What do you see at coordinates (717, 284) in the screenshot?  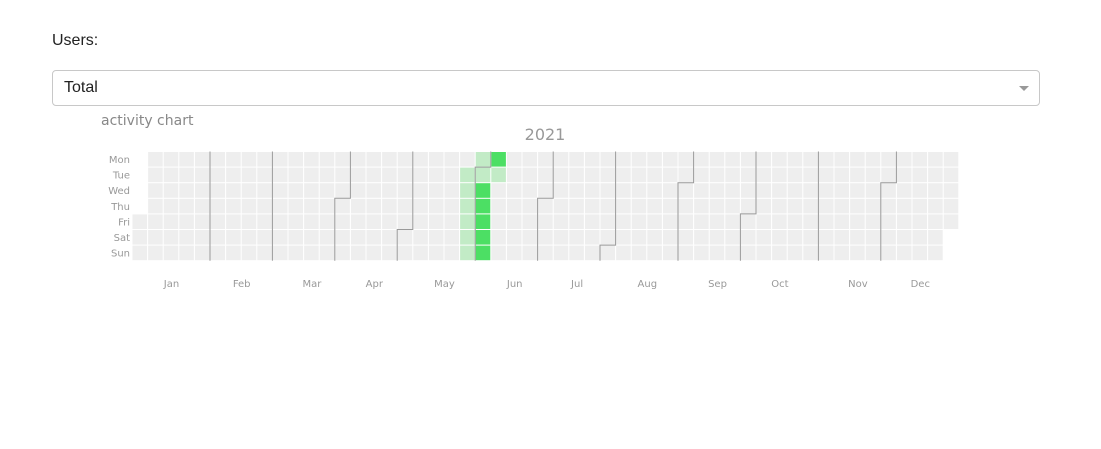 I see `month-label: Sep` at bounding box center [717, 284].